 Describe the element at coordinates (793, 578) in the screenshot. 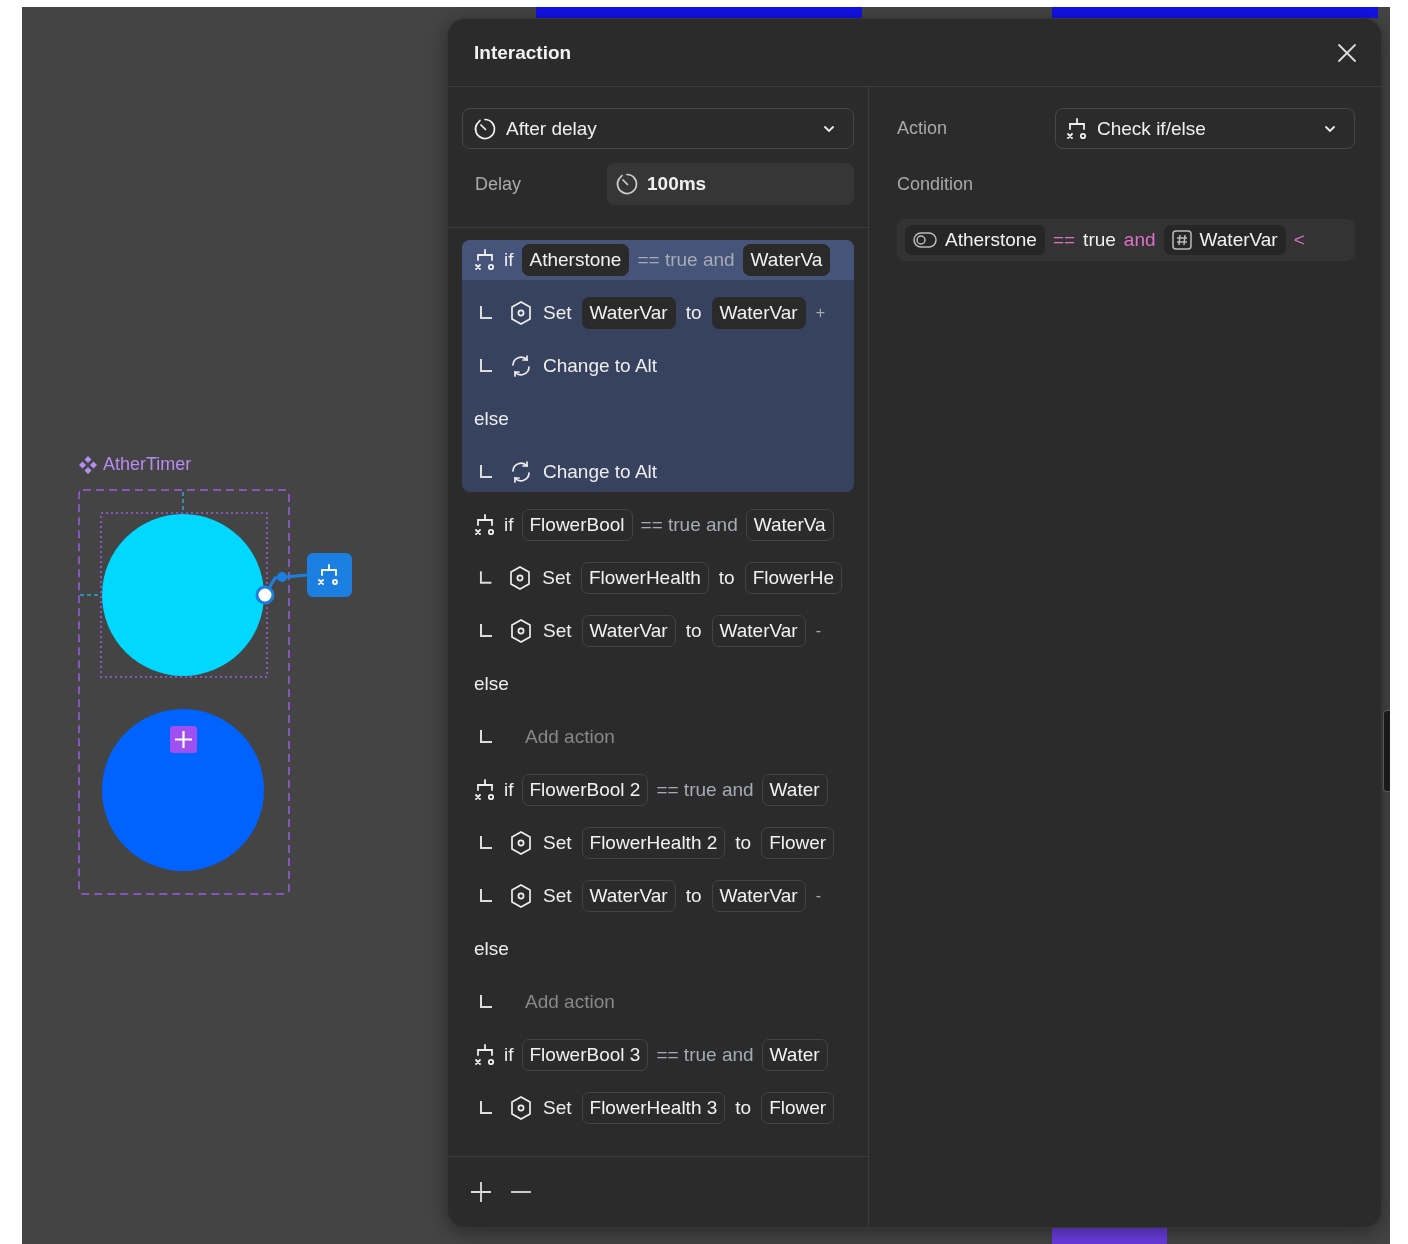

I see `variable-chip: FlowerHe` at that location.